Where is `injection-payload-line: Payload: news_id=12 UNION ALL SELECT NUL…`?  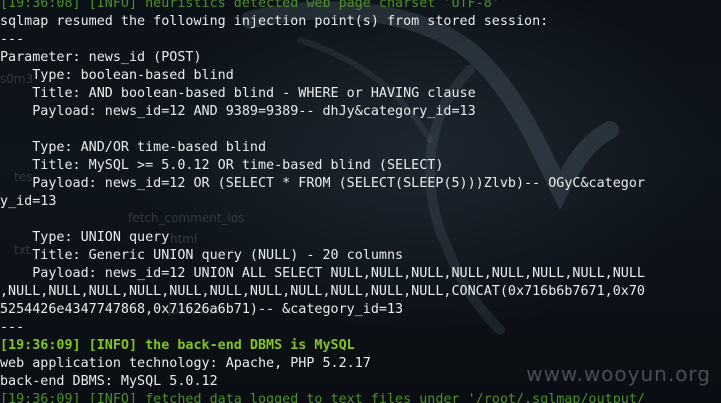 injection-payload-line: Payload: news_id=12 UNION ALL SELECT NUL… is located at coordinates (322, 273).